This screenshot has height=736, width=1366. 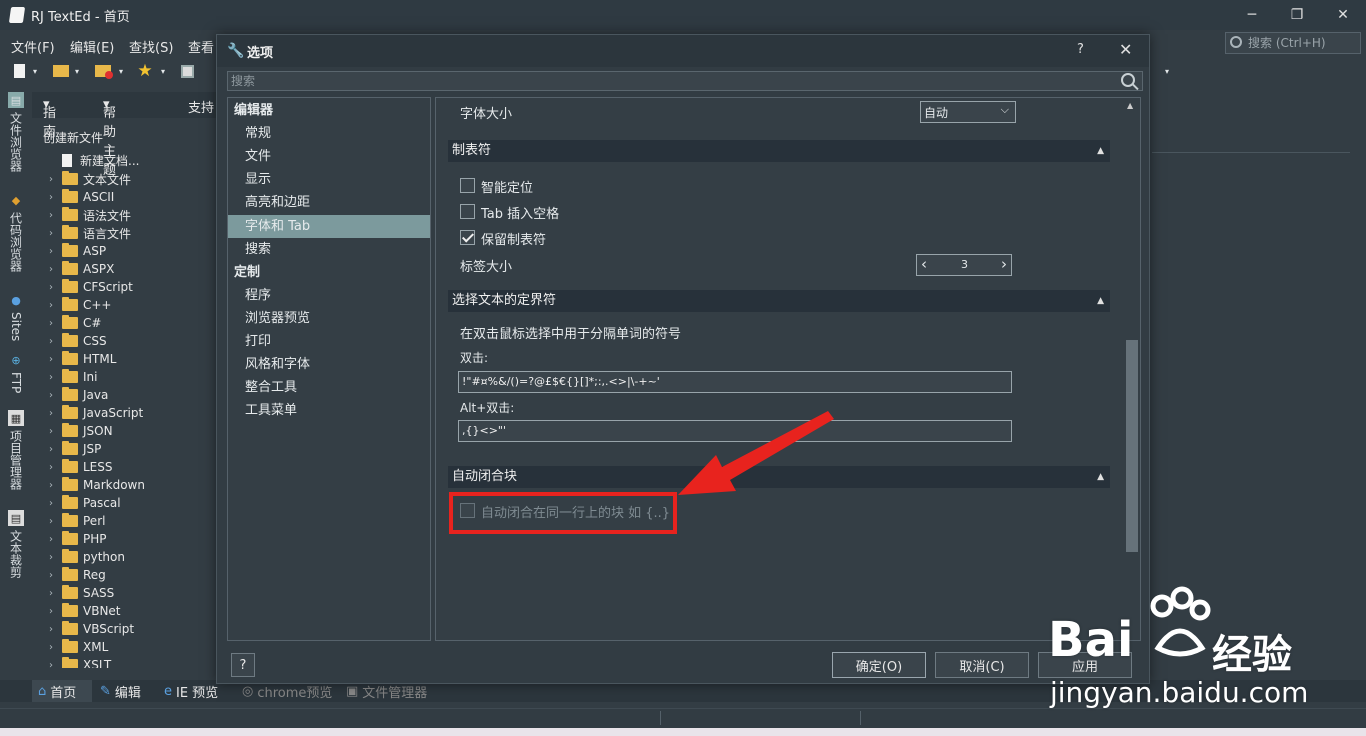 What do you see at coordinates (151, 46) in the screenshot?
I see `menu-find: 查找(S)` at bounding box center [151, 46].